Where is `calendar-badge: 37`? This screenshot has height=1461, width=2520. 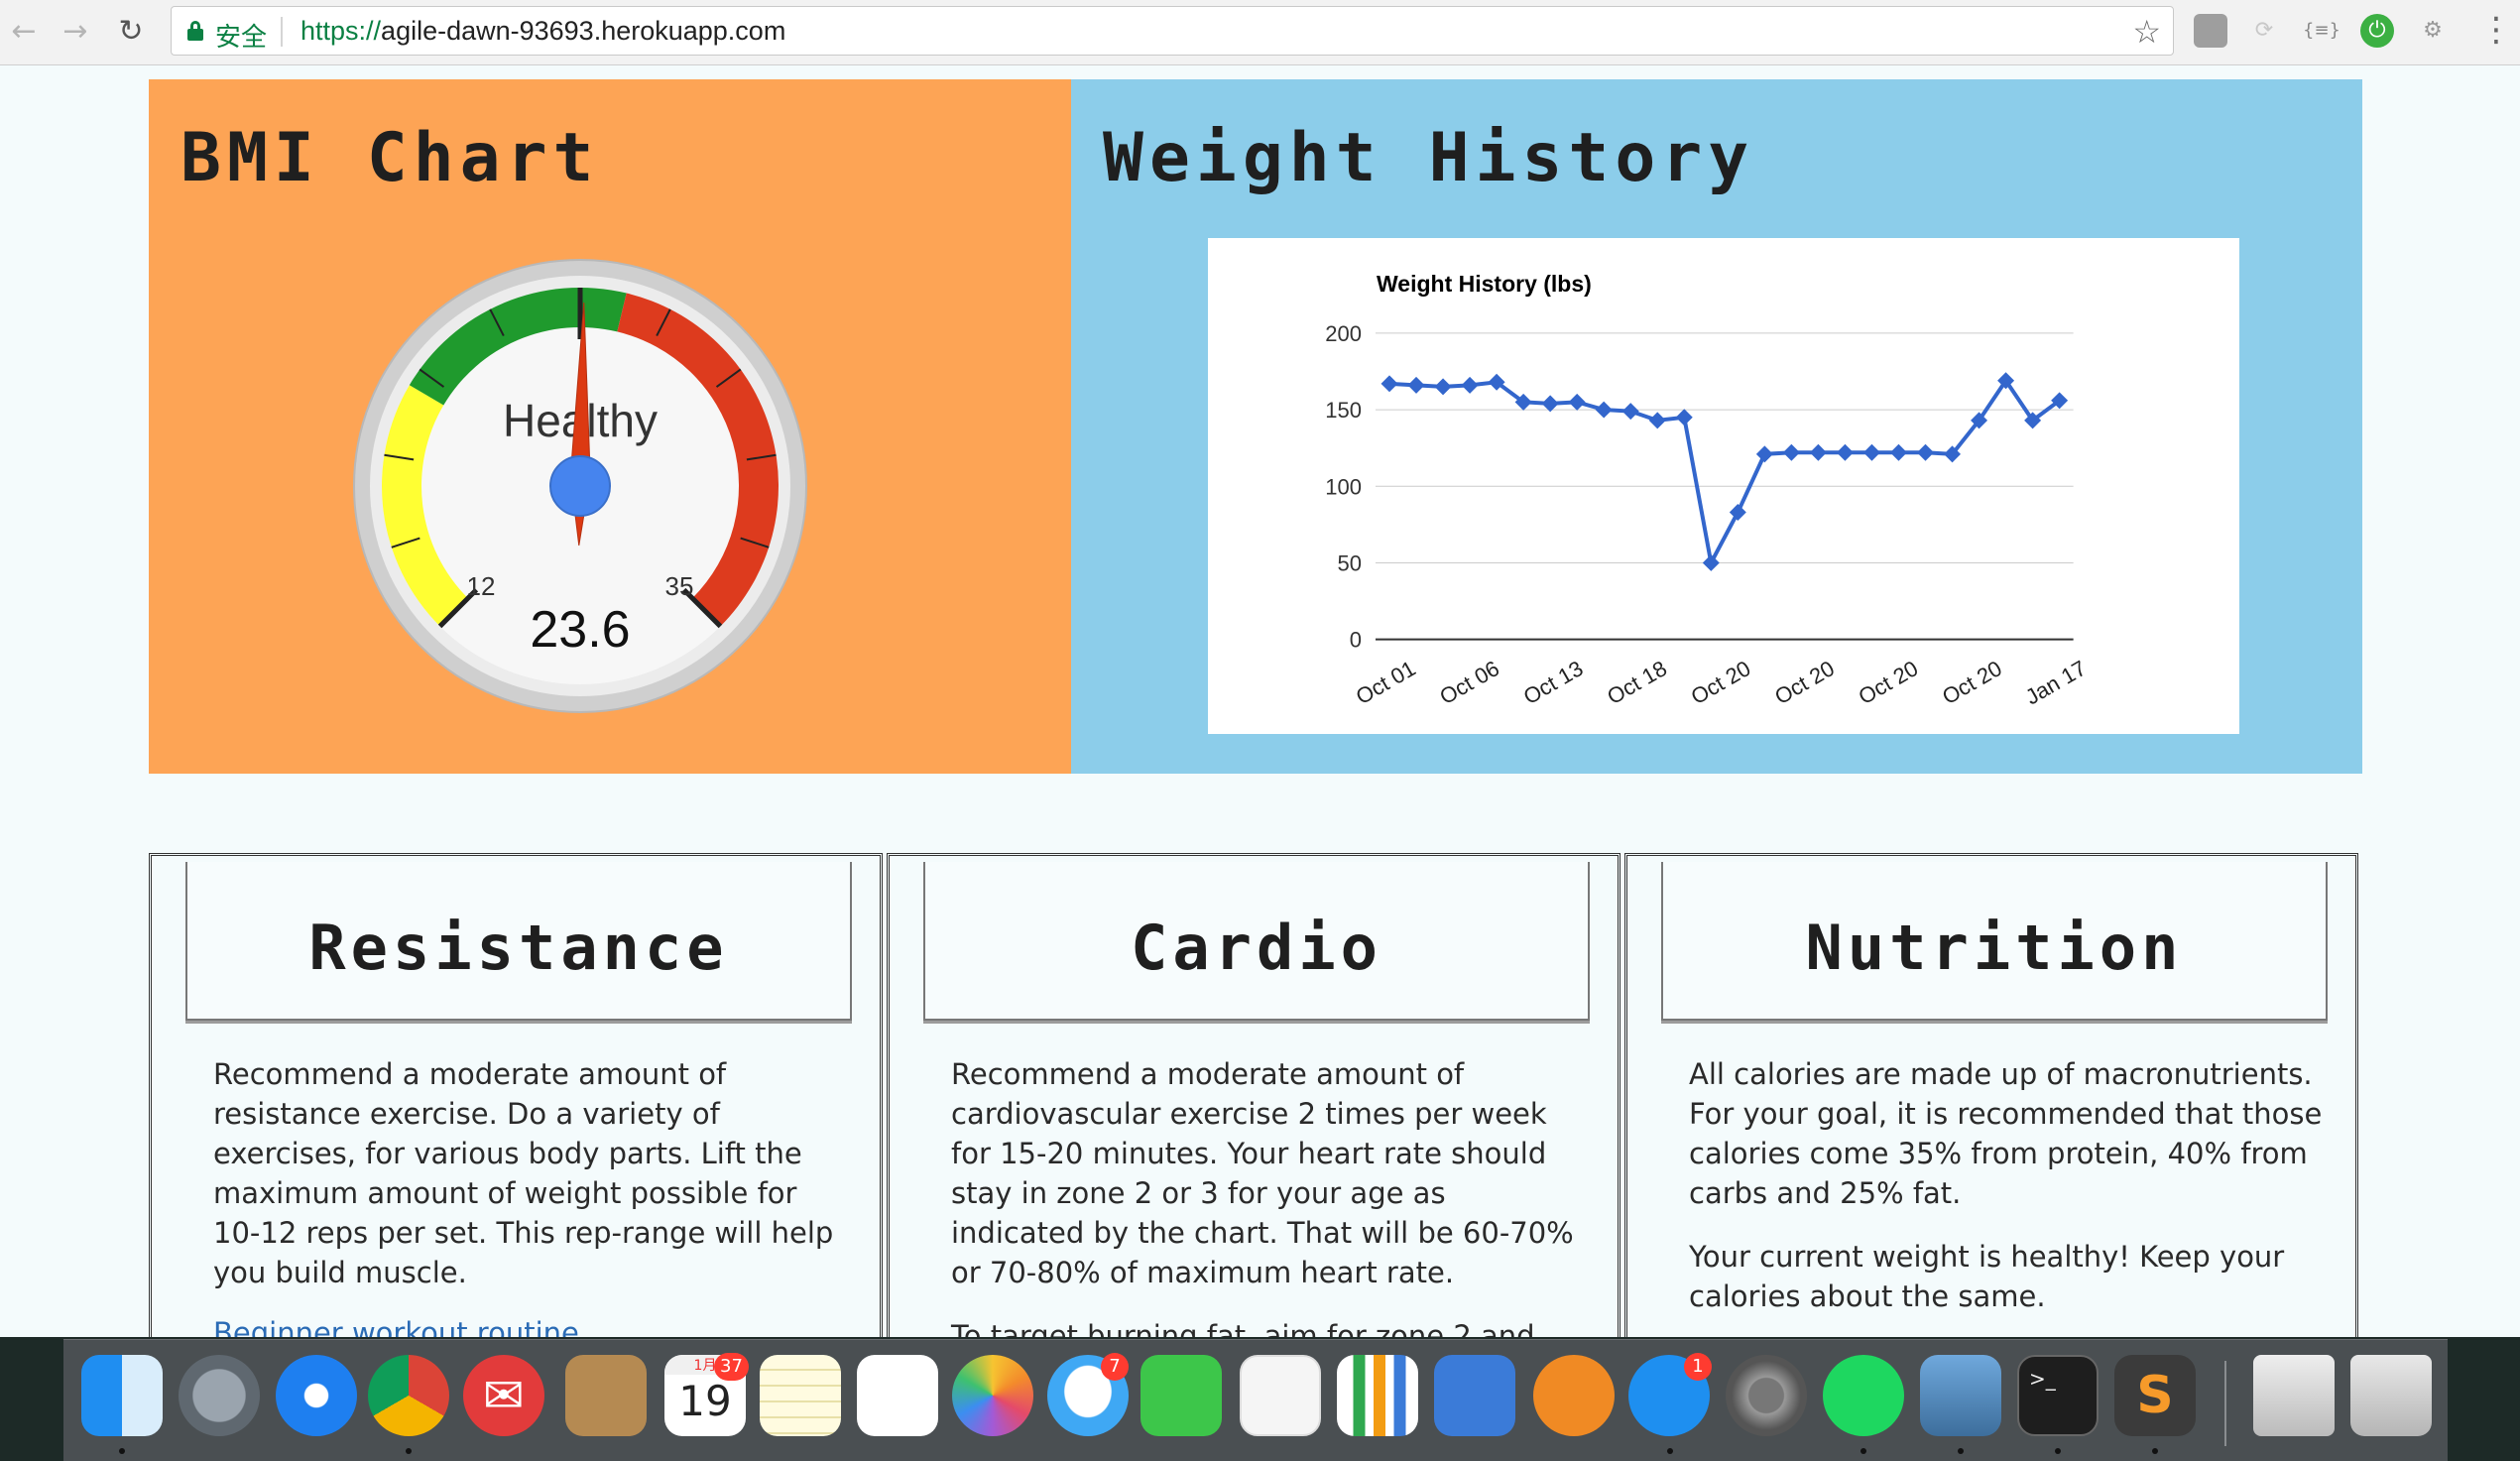 calendar-badge: 37 is located at coordinates (731, 1367).